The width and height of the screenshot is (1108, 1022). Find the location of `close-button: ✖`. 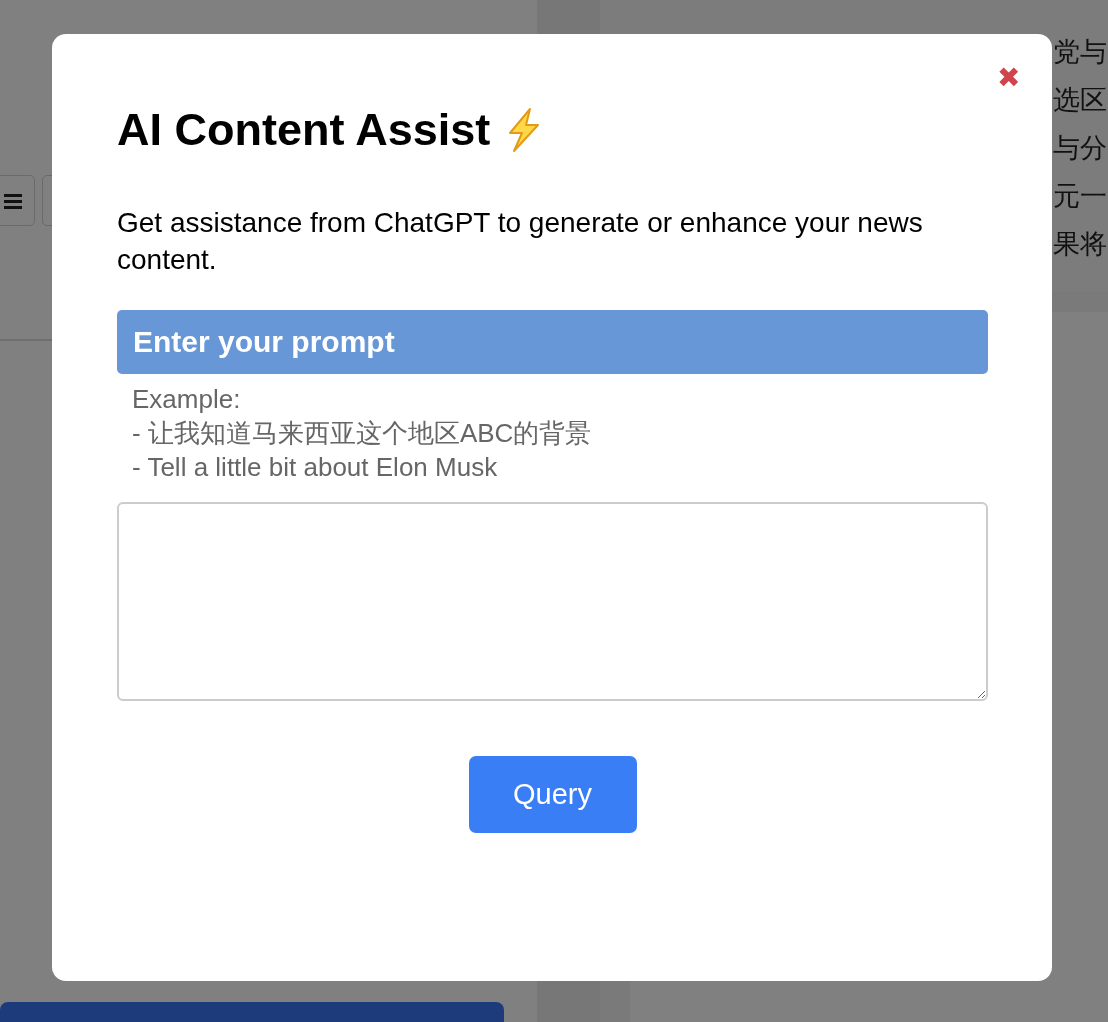

close-button: ✖ is located at coordinates (1008, 78).